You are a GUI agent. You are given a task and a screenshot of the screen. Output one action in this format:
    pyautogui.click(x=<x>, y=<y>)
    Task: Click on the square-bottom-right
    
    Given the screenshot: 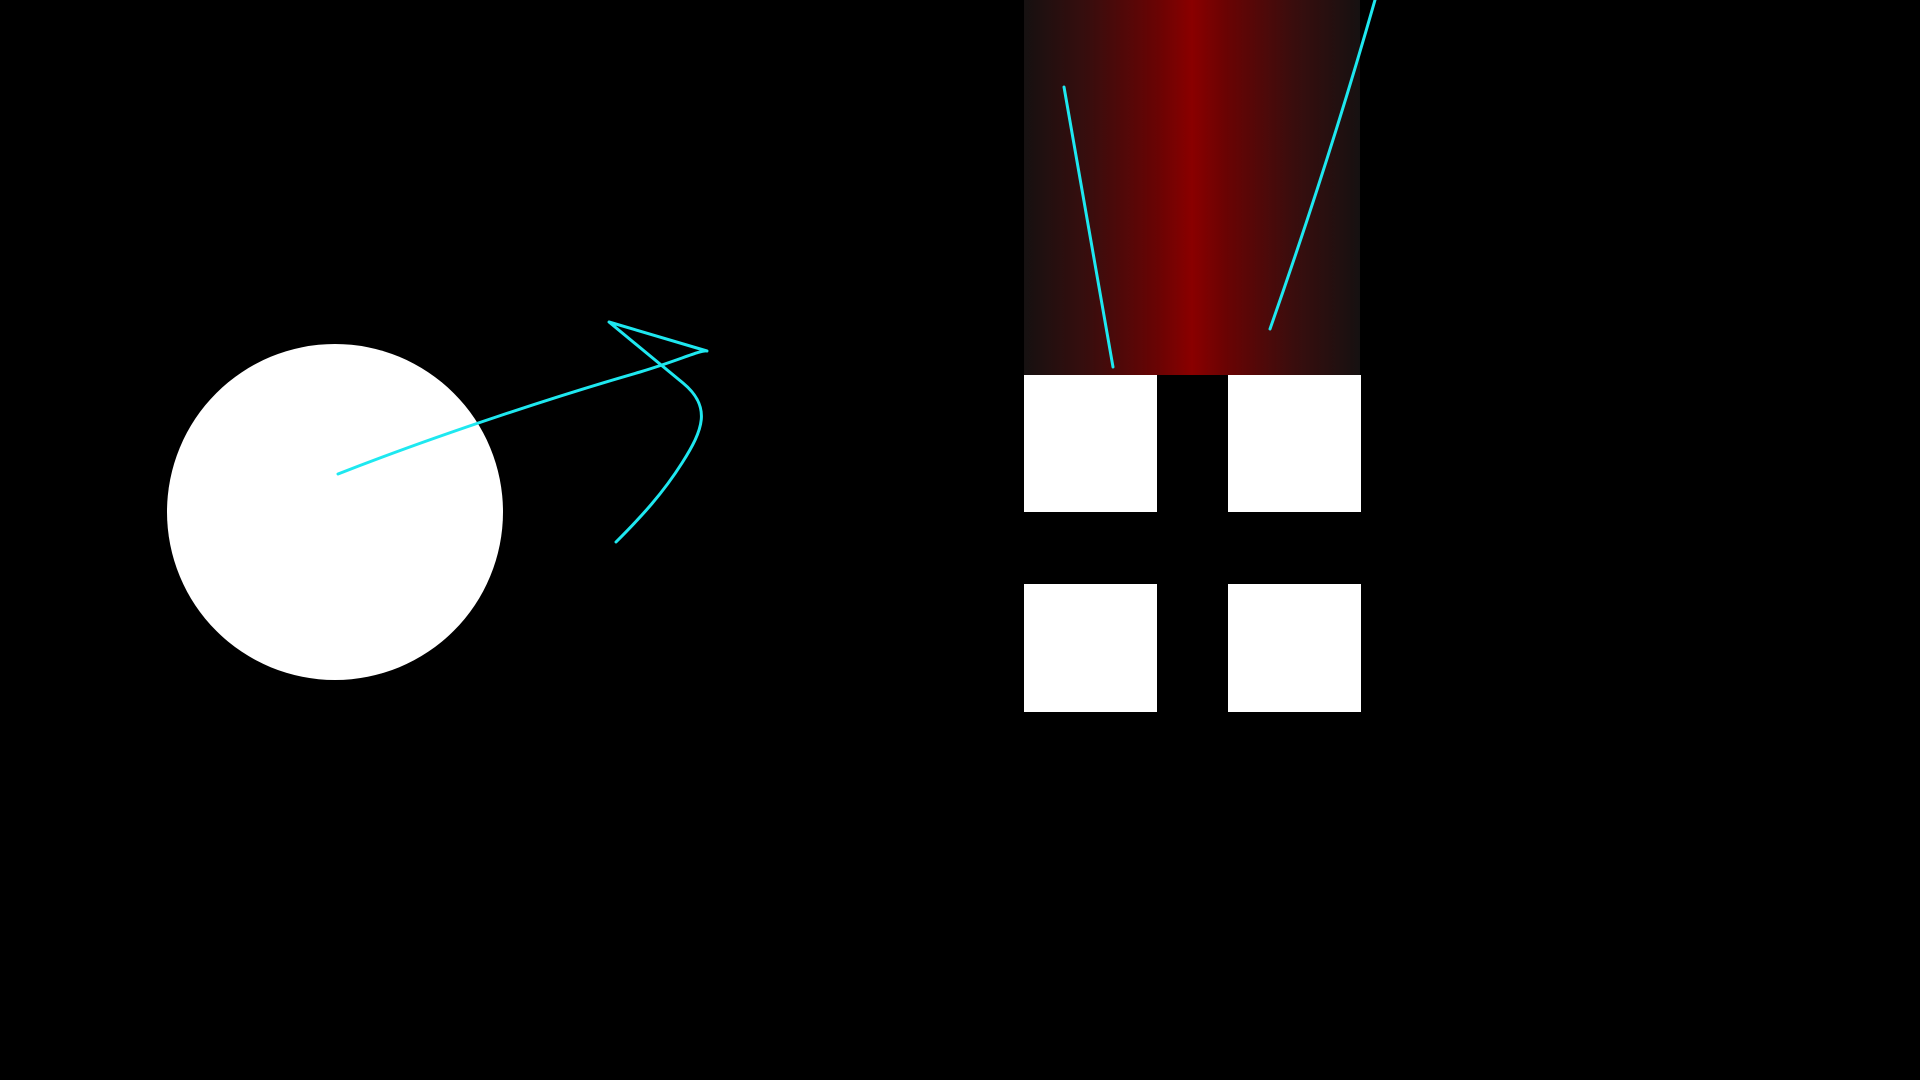 What is the action you would take?
    pyautogui.click(x=1294, y=648)
    